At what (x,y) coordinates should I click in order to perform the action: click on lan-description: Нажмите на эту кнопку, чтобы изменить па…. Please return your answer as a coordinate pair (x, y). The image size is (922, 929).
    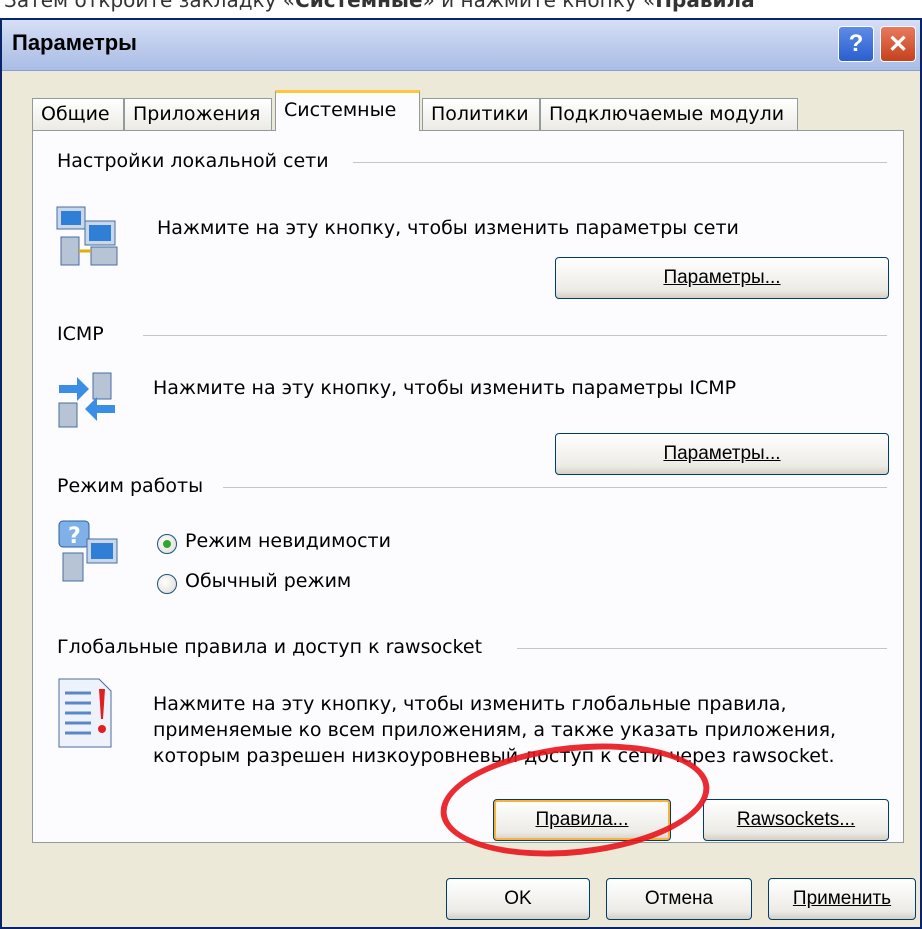
    Looking at the image, I should click on (448, 228).